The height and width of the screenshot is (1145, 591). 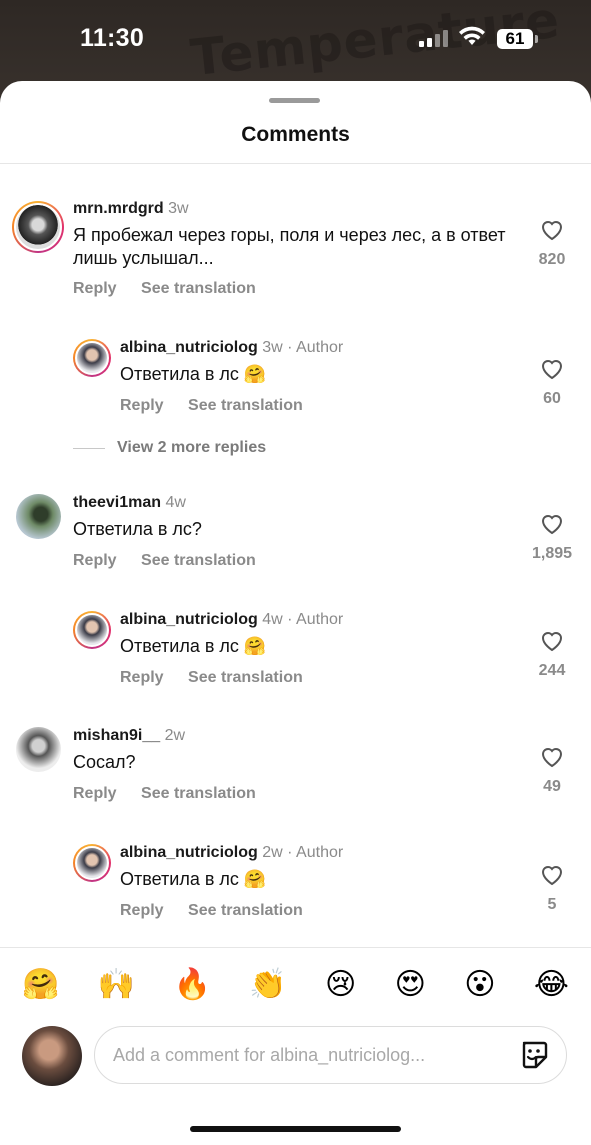 What do you see at coordinates (552, 538) in the screenshot?
I see `like-control: 1,895` at bounding box center [552, 538].